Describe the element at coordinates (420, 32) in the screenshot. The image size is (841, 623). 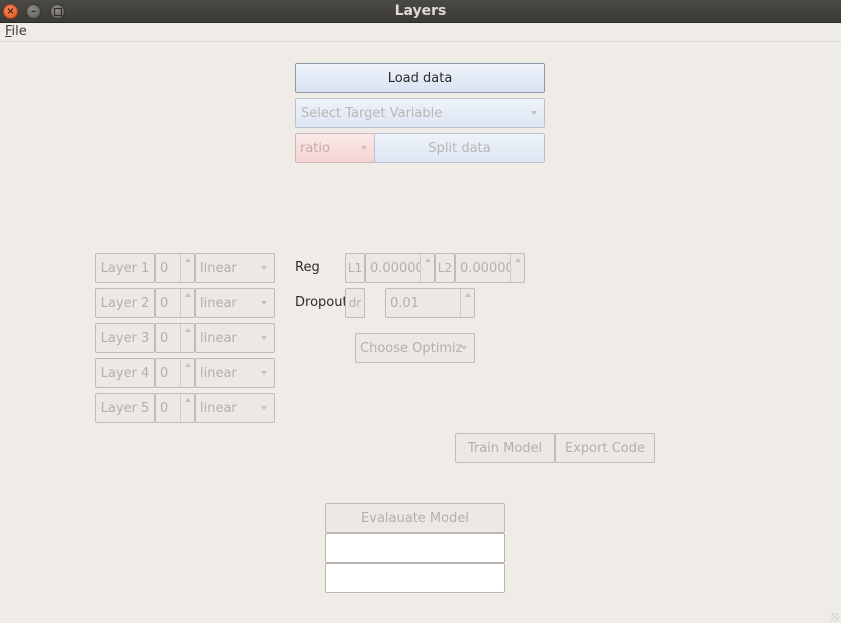
I see `menu-bar: File` at that location.